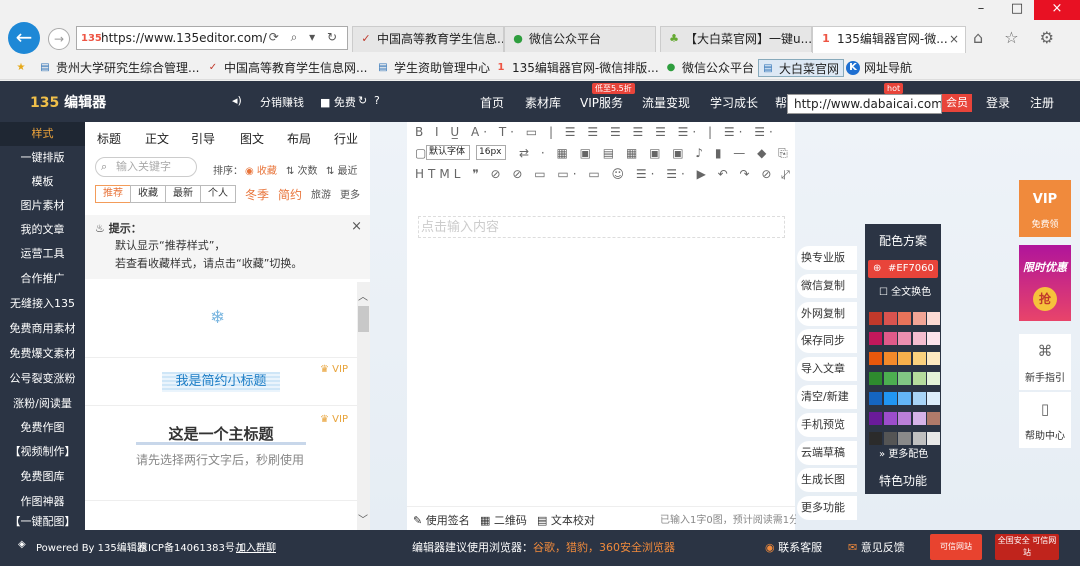  I want to click on vip-free-widget: VIP 免费领, so click(1045, 208).